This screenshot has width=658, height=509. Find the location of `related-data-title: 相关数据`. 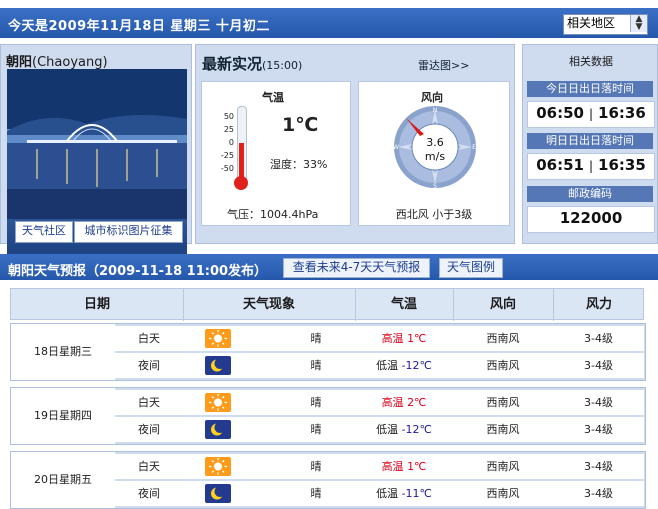

related-data-title: 相关数据 is located at coordinates (591, 61).